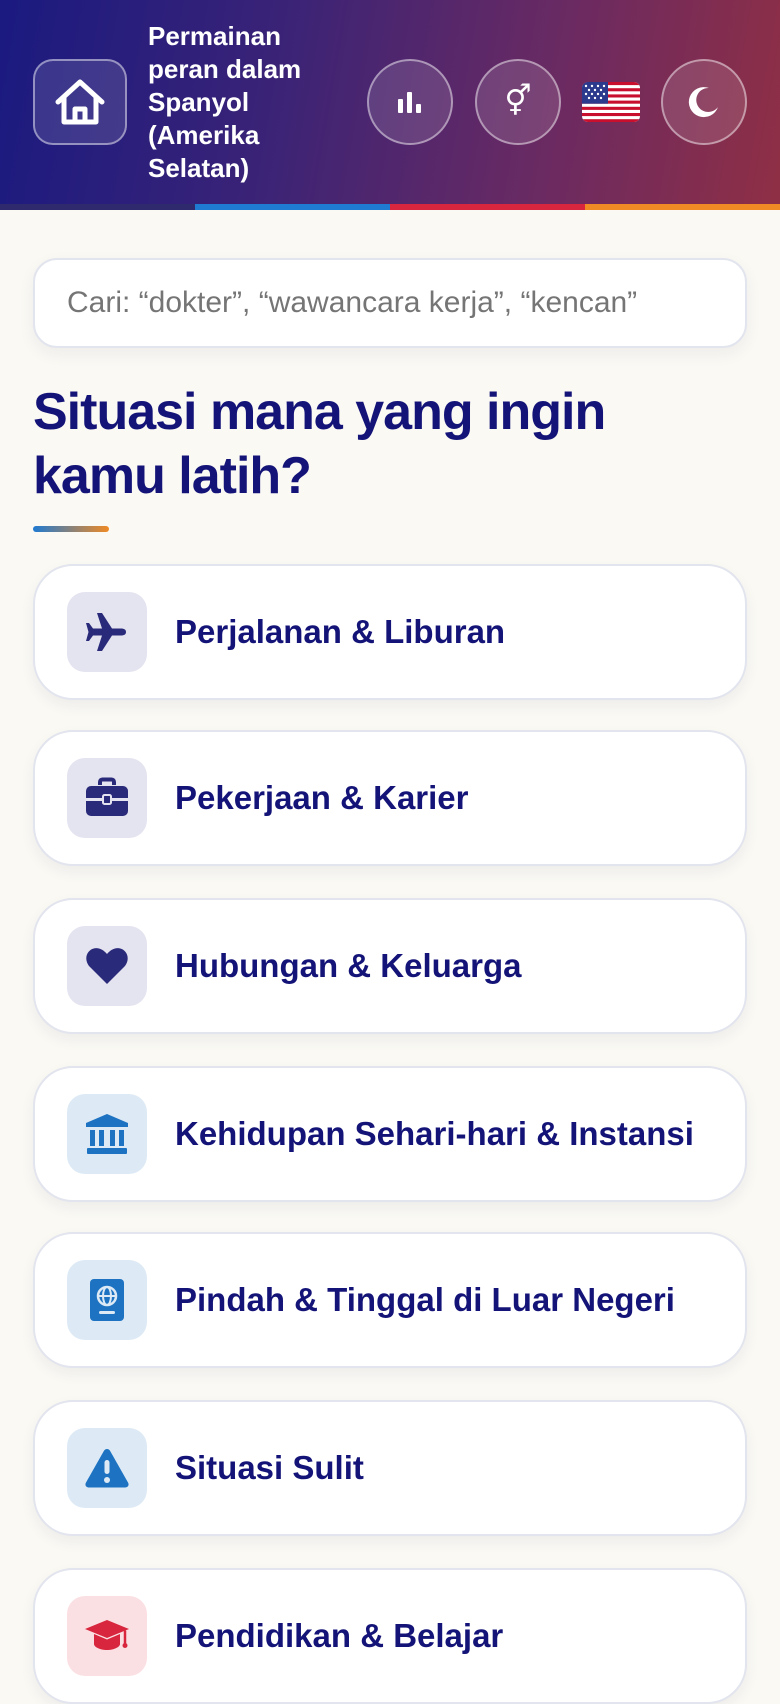 The width and height of the screenshot is (780, 1704). Describe the element at coordinates (340, 631) in the screenshot. I see `category-label: Perjalanan & Liburan` at that location.